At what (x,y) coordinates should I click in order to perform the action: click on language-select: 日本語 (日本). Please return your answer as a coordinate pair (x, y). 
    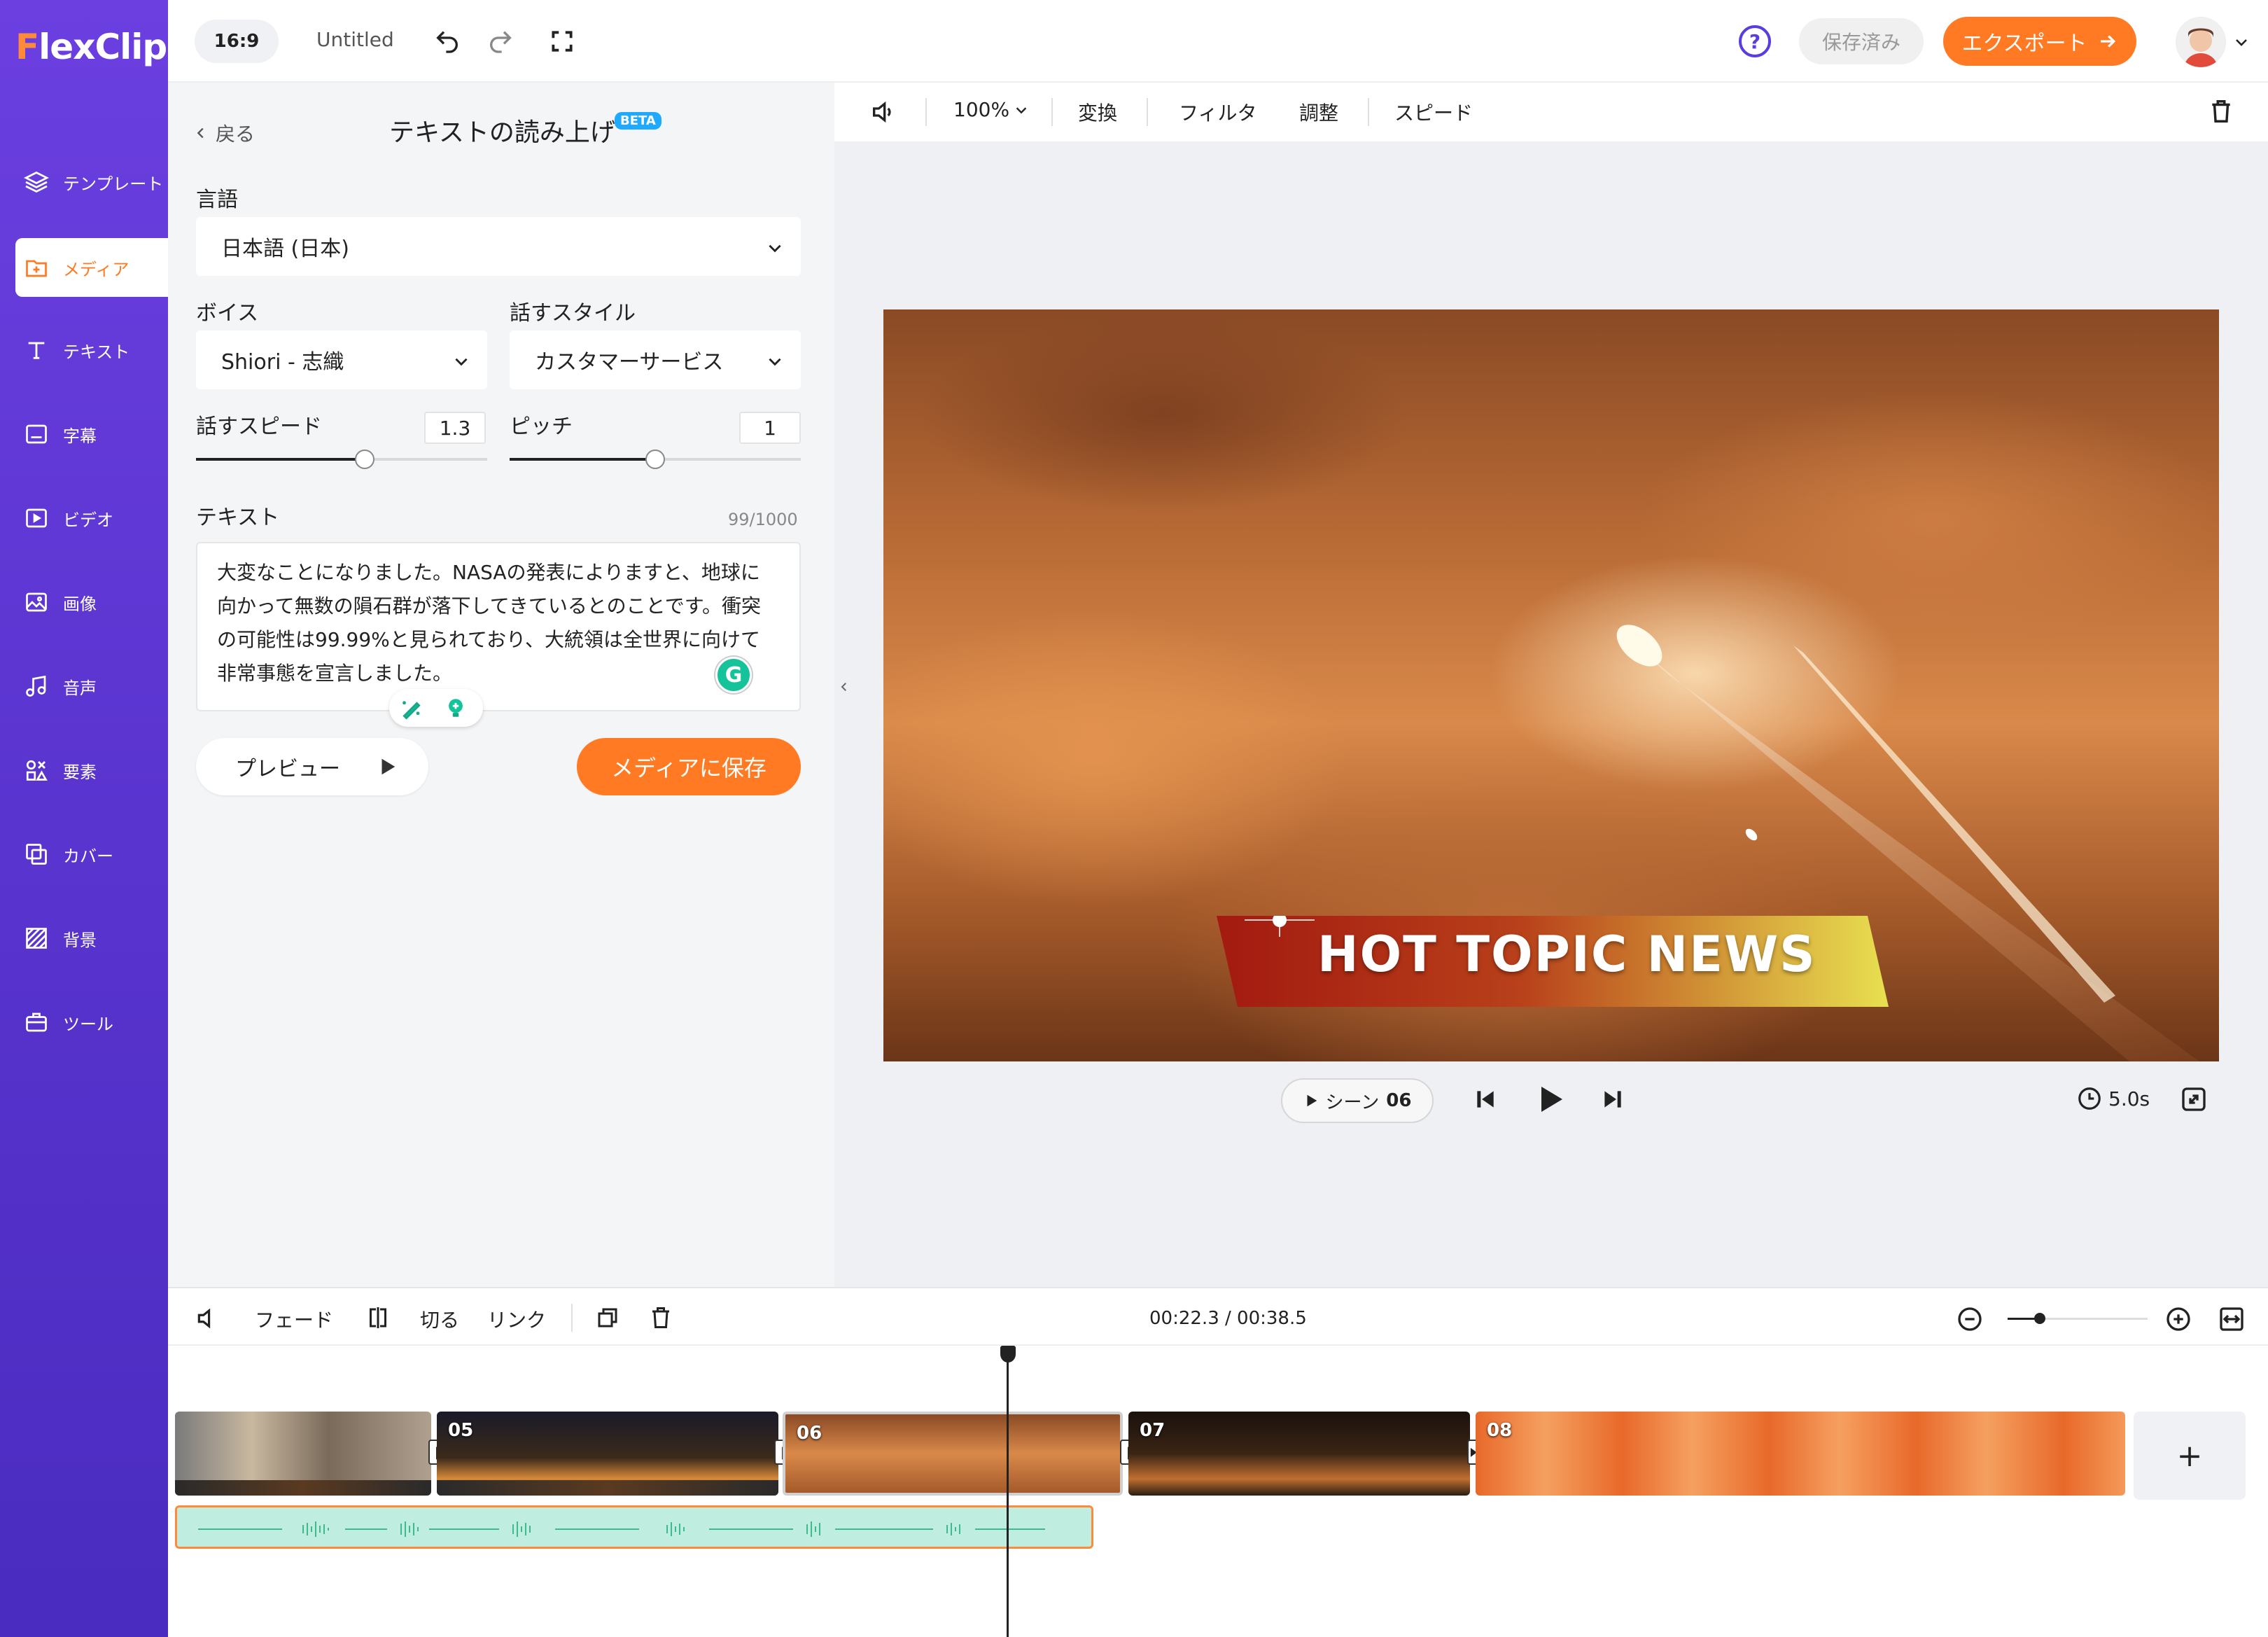
    Looking at the image, I should click on (498, 246).